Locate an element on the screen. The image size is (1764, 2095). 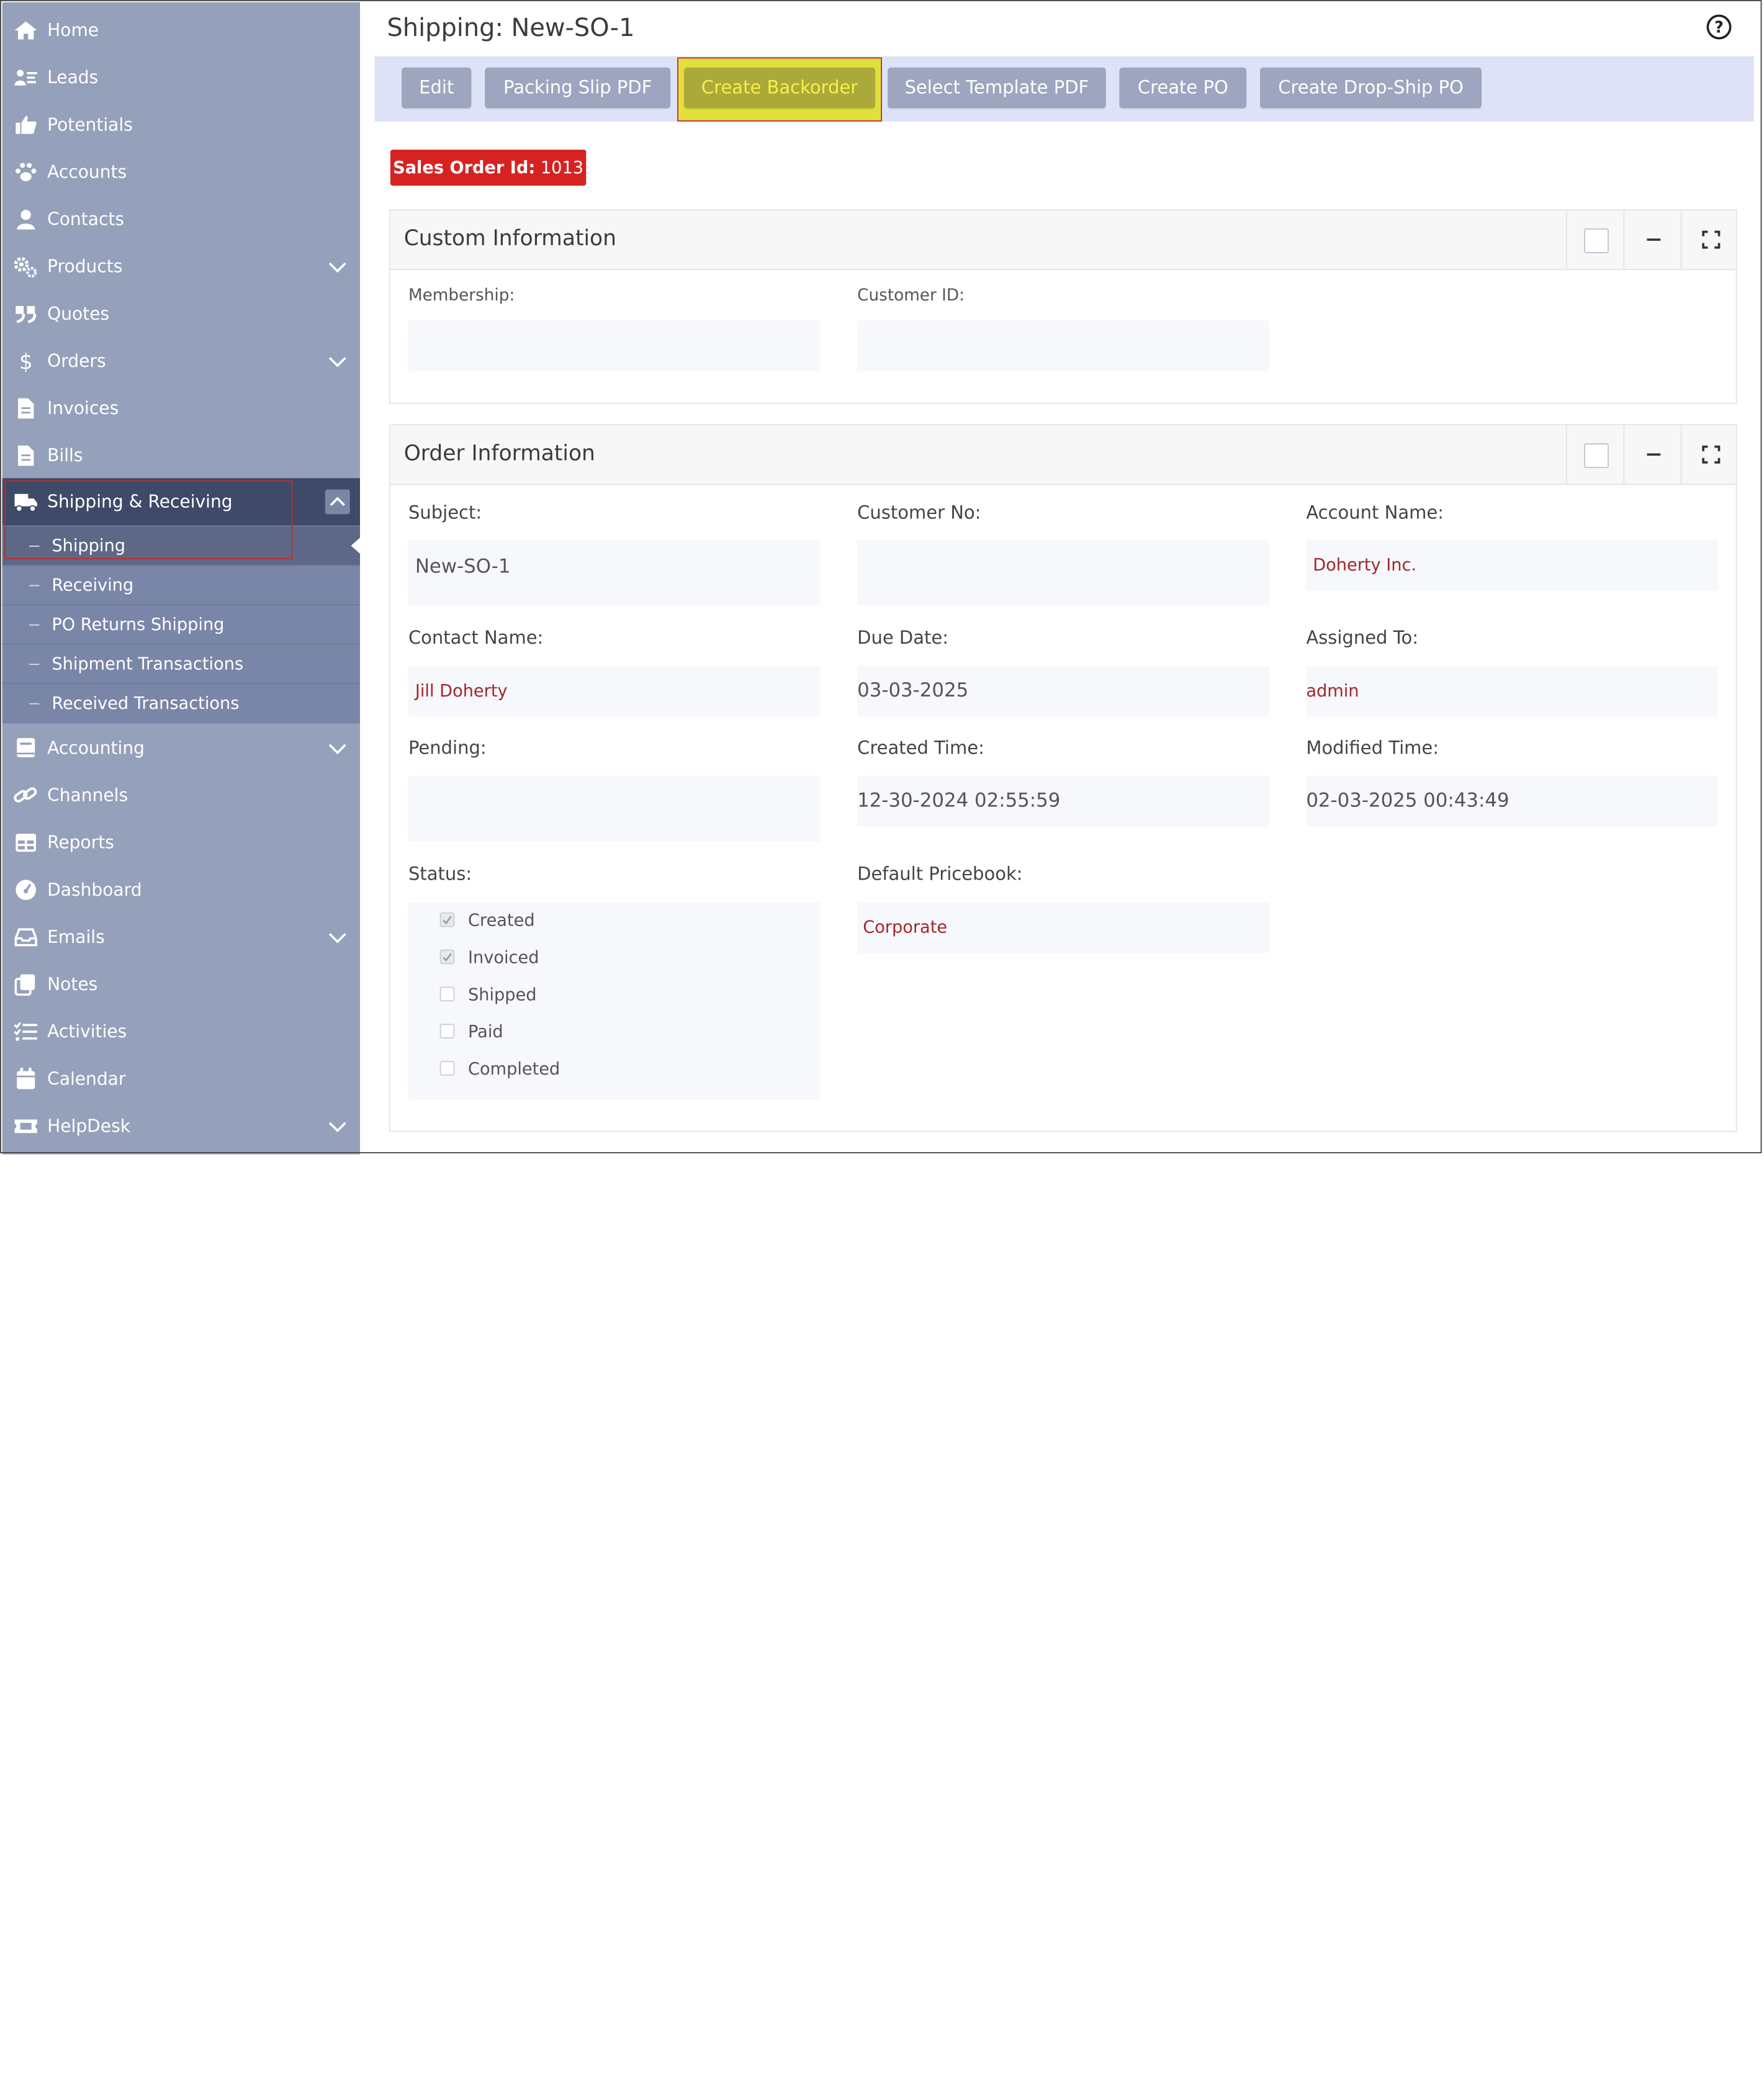
select-template-pdf-button: Select Template PDF is located at coordinates (997, 87).